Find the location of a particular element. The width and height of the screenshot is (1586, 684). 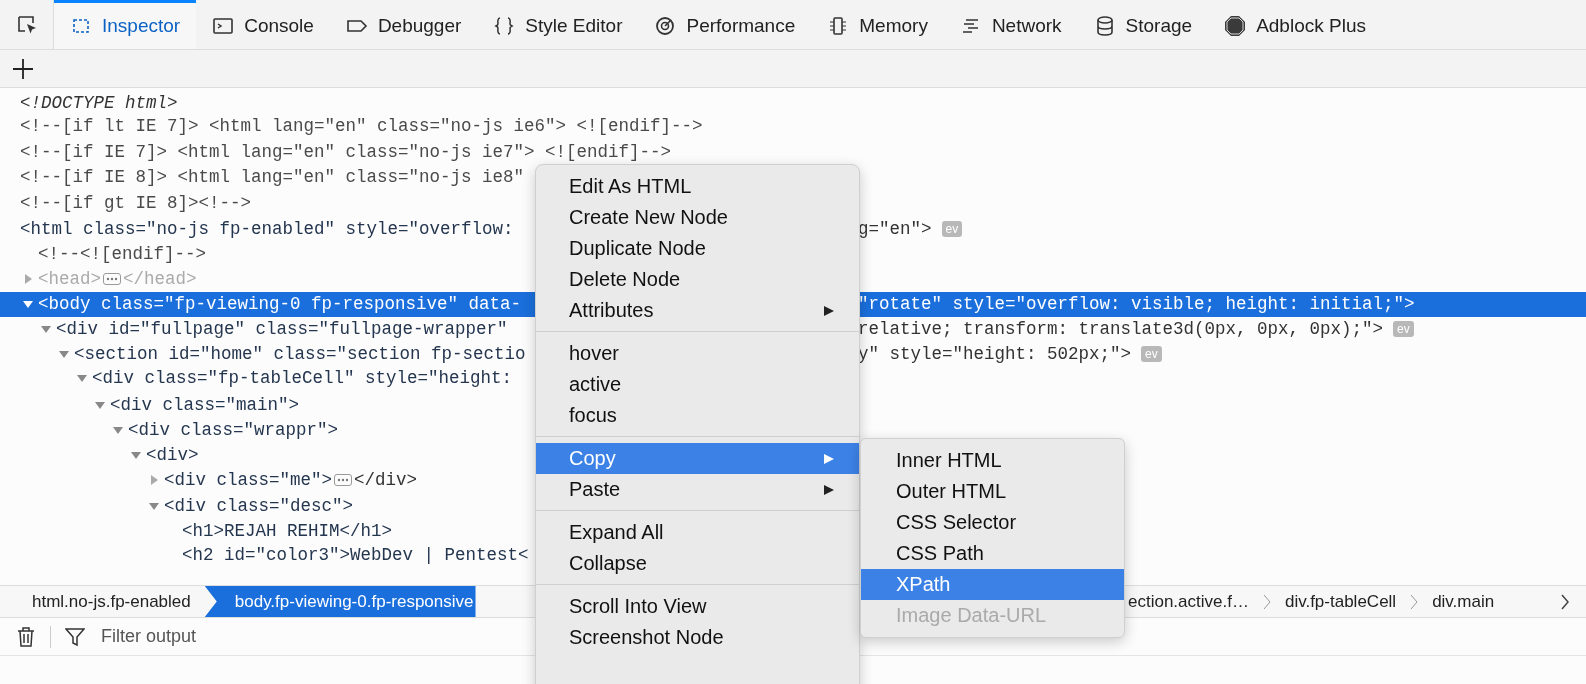

breadcrumb: div.fp-tableCell is located at coordinates (1340, 601).